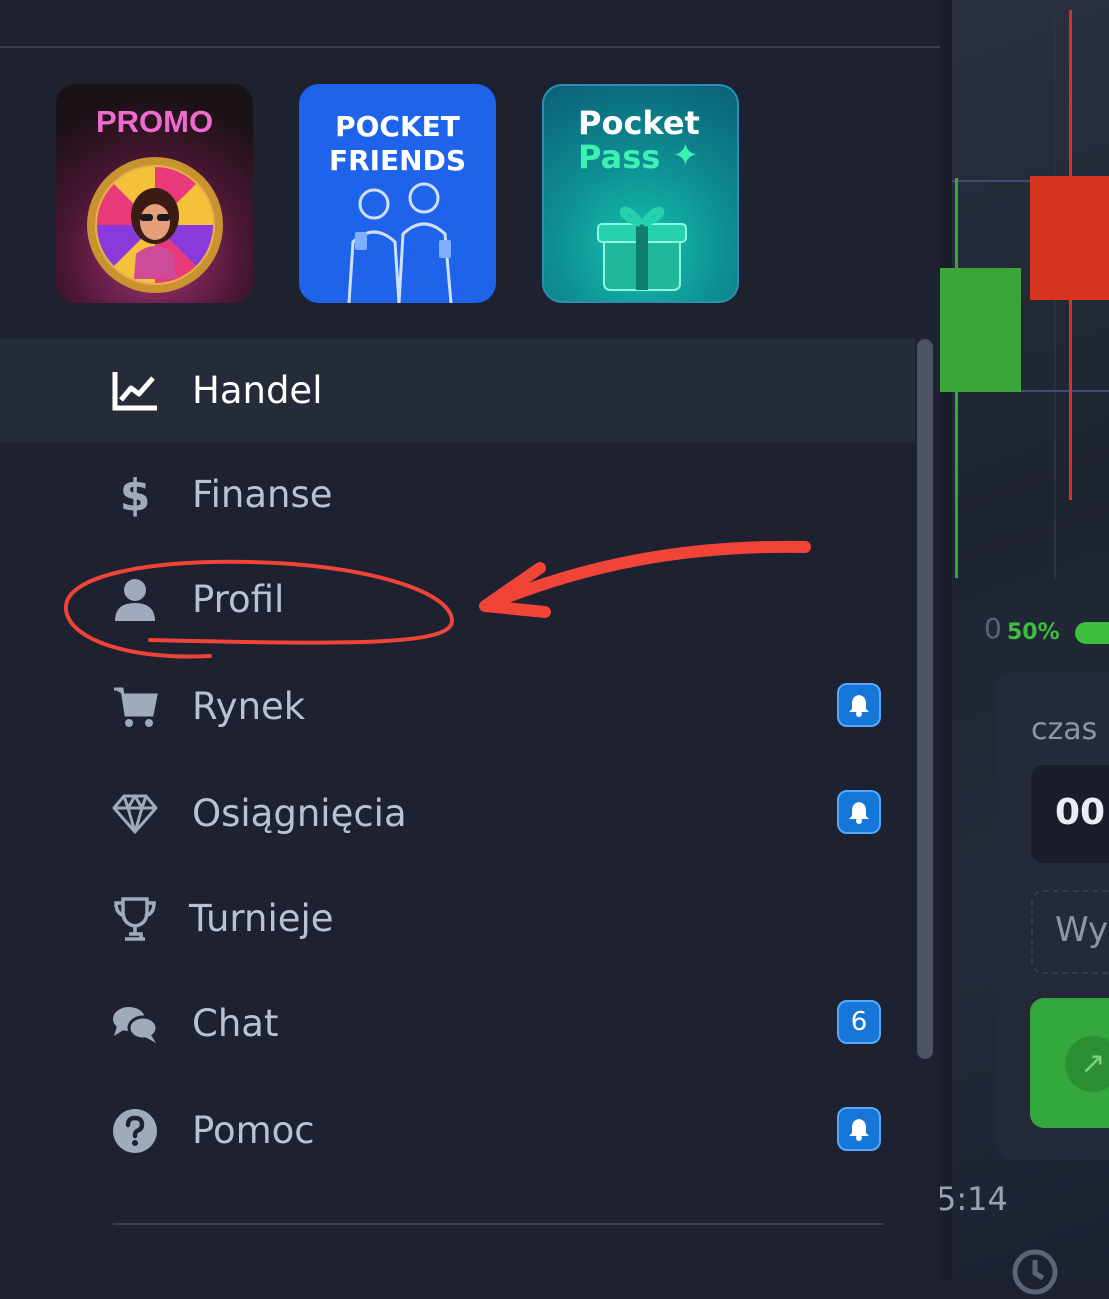 The image size is (1109, 1299). Describe the element at coordinates (457, 707) in the screenshot. I see `nav-item-rynek: Rynek` at that location.